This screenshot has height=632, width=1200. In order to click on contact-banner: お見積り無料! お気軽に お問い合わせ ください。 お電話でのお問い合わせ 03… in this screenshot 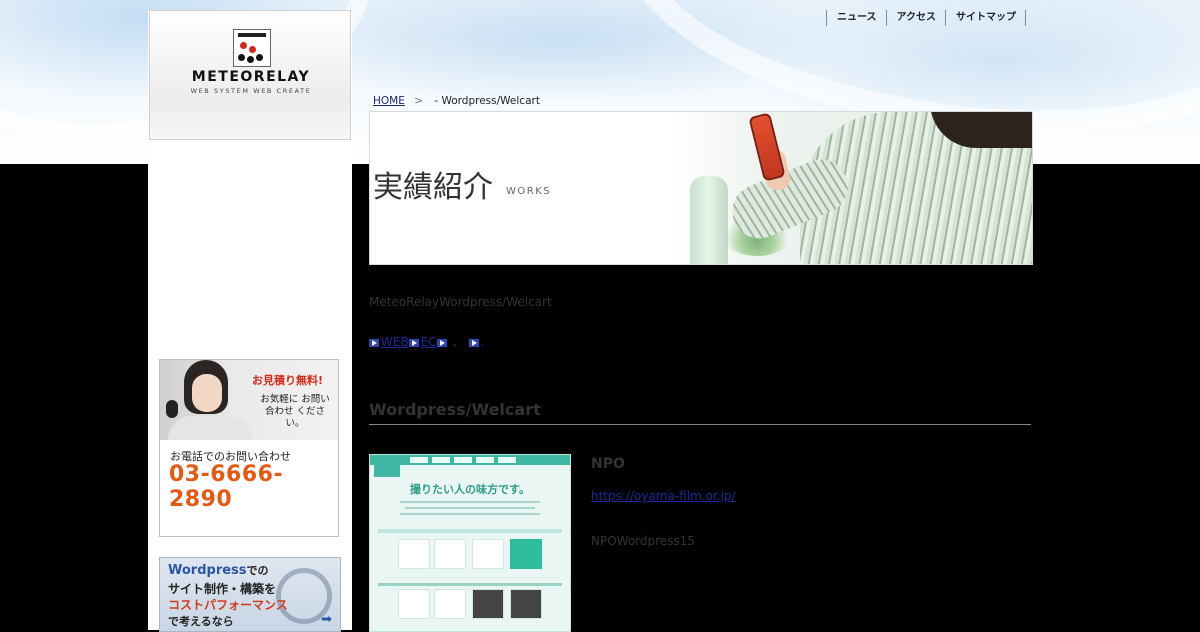, I will do `click(249, 448)`.